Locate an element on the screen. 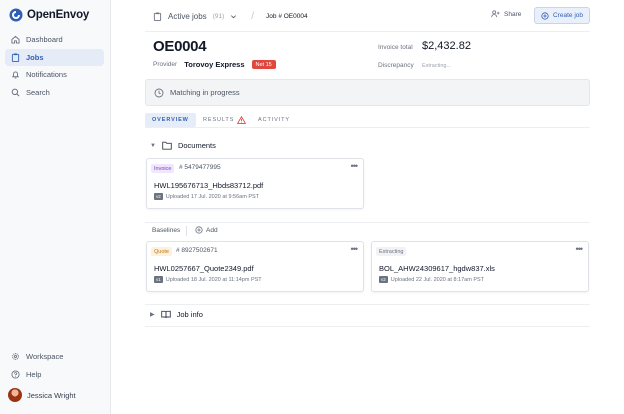  invoice-tag: Invoice is located at coordinates (163, 168).